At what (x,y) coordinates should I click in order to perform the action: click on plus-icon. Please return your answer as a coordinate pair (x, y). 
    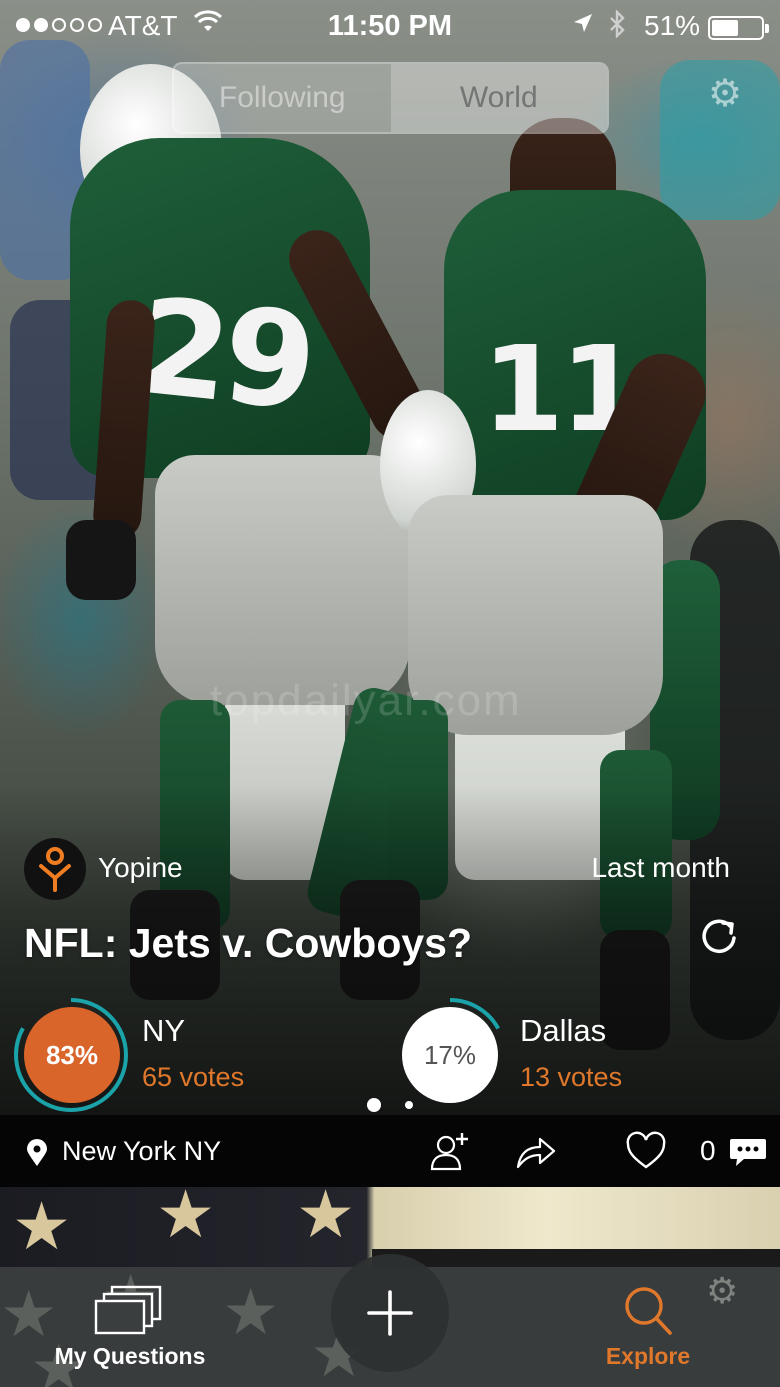
    Looking at the image, I should click on (390, 1313).